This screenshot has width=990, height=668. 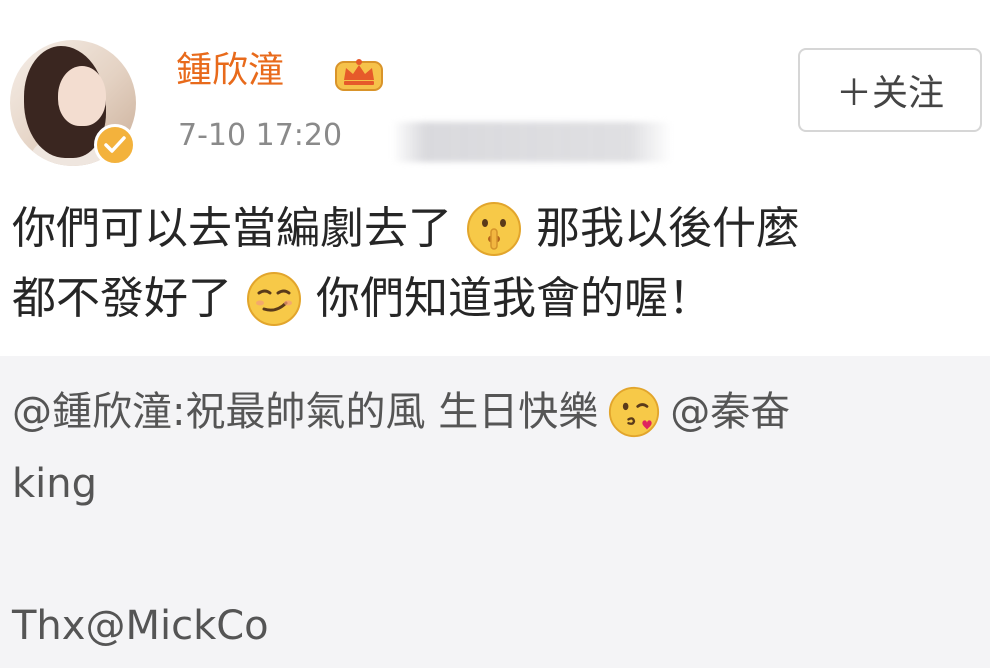 What do you see at coordinates (385, 412) in the screenshot?
I see `repost-text: :祝最帥氣的風 生日快樂` at bounding box center [385, 412].